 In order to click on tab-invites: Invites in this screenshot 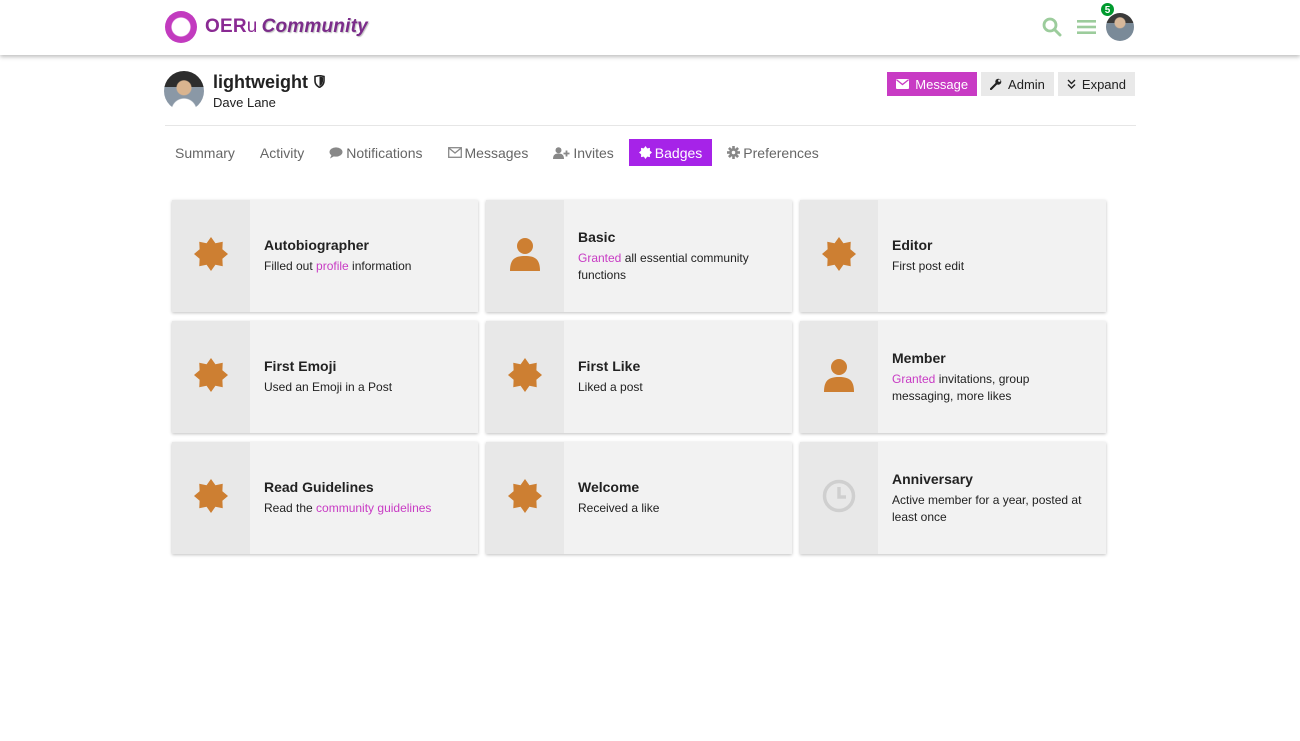, I will do `click(583, 152)`.